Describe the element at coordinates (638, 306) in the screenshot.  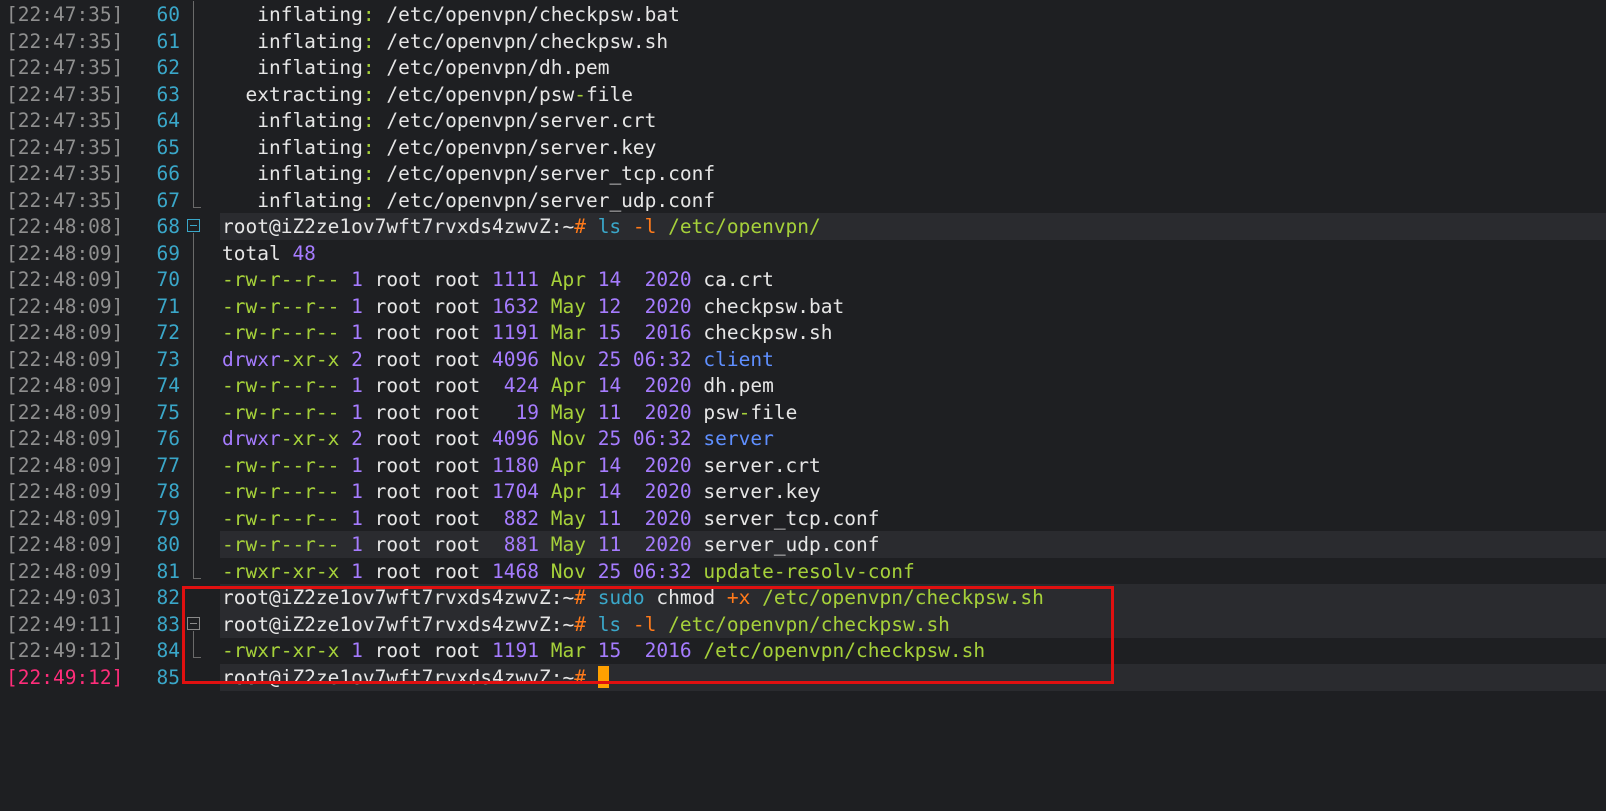
I see `text-segment: 12 2020` at that location.